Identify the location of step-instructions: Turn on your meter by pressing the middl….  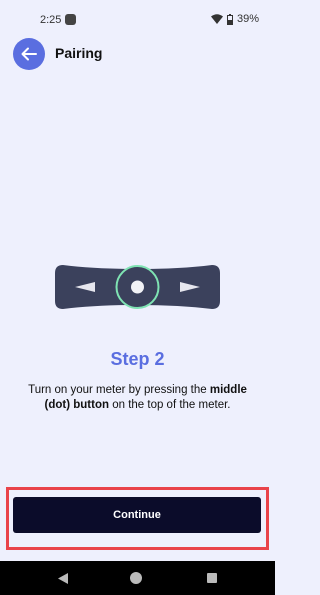
(137, 398).